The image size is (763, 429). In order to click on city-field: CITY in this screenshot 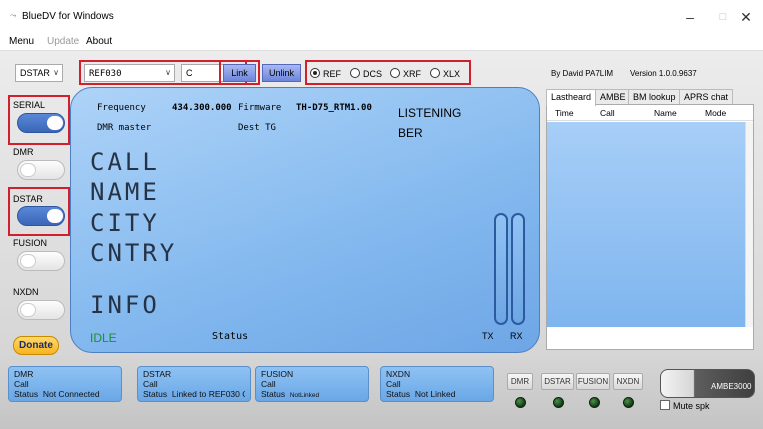, I will do `click(125, 223)`.